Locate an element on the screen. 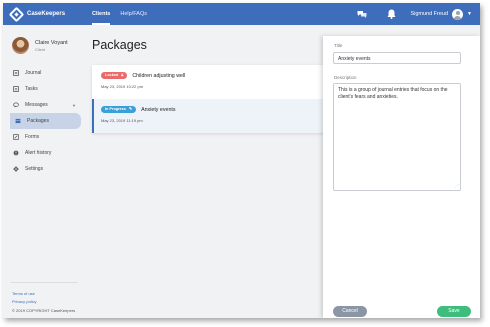 The image size is (490, 327). status-badge: In Progress ✎ is located at coordinates (119, 109).